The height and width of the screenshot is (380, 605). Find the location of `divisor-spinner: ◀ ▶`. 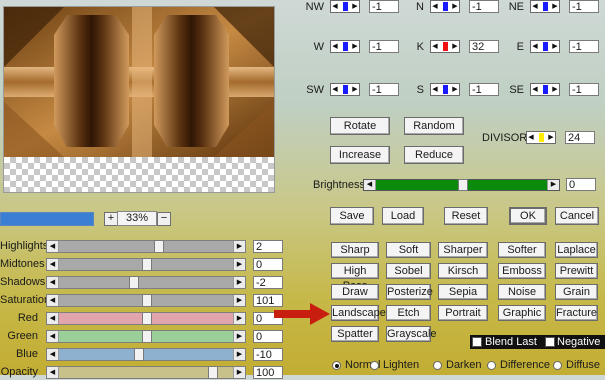

divisor-spinner: ◀ ▶ is located at coordinates (541, 137).